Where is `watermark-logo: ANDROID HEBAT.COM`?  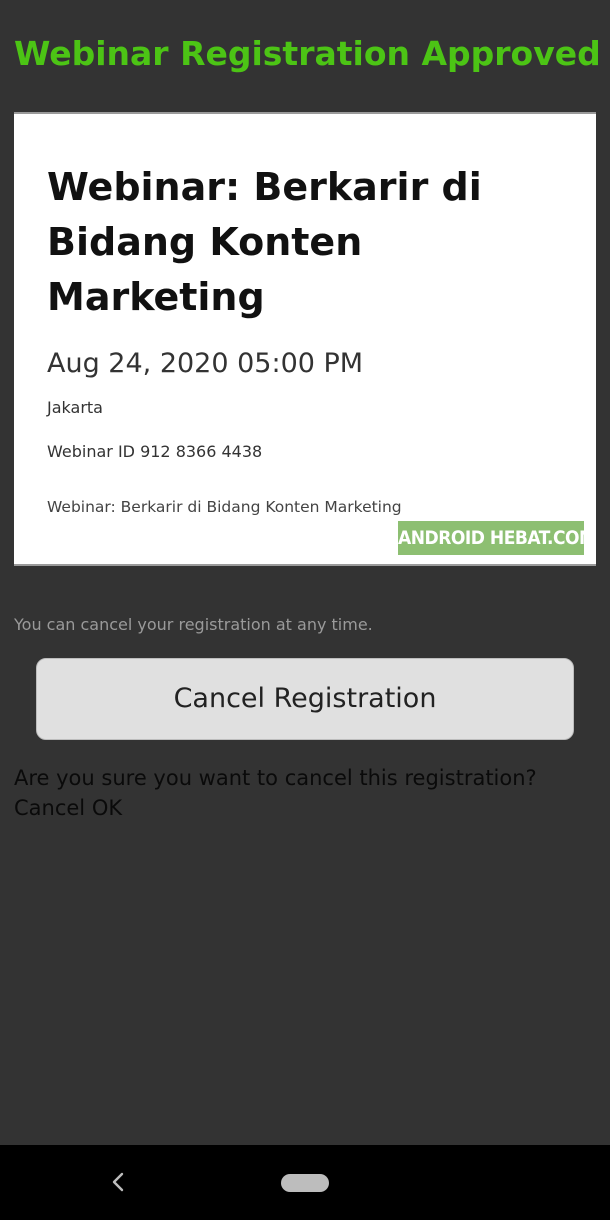
watermark-logo: ANDROID HEBAT.COM is located at coordinates (491, 538).